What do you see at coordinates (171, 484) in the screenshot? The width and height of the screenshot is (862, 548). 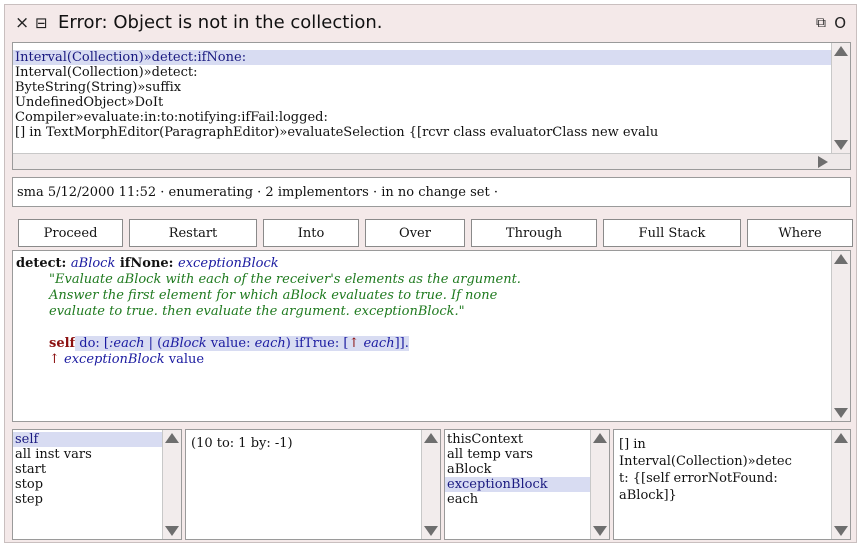 I see `receiver-list-scrollbar` at bounding box center [171, 484].